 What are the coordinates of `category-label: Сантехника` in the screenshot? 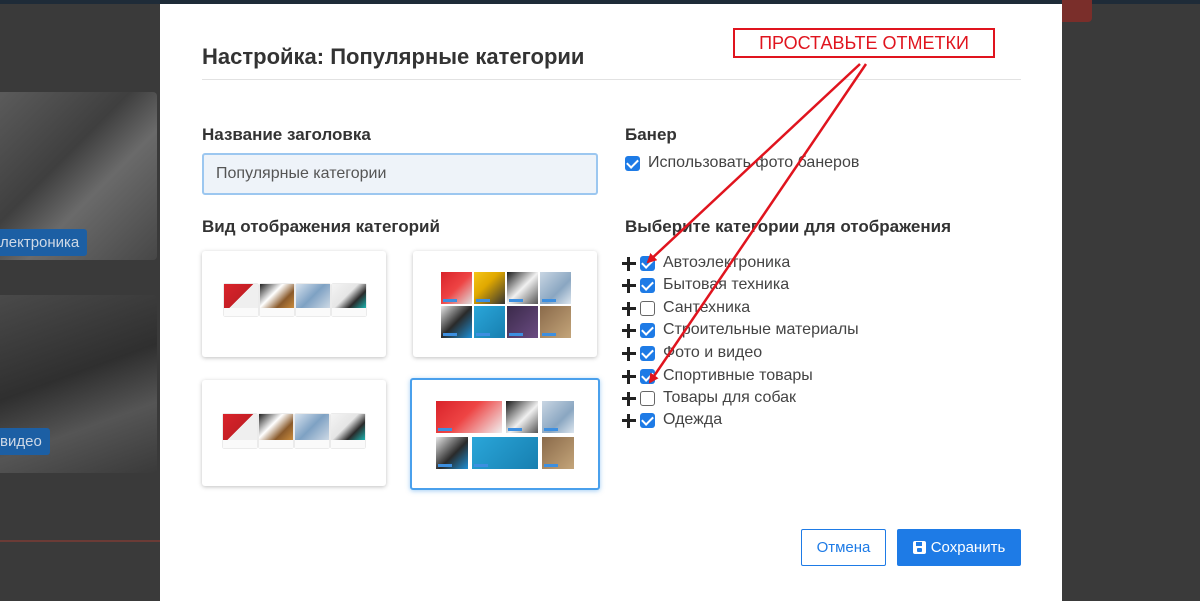 It's located at (707, 307).